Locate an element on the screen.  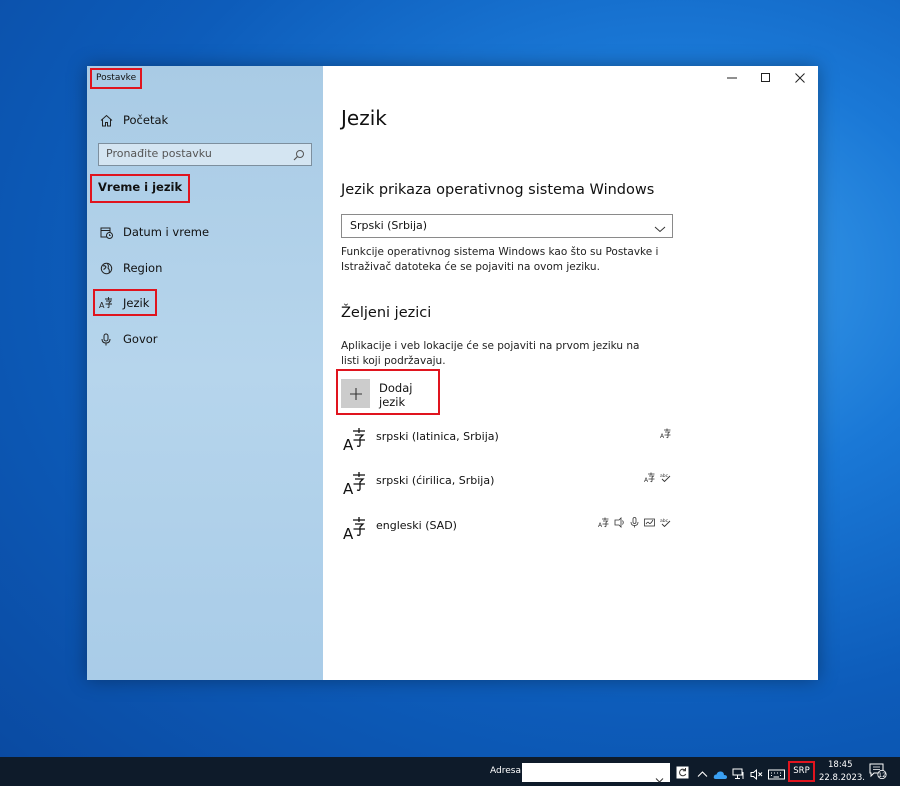
sidebar-item-region: Region is located at coordinates (130, 268).